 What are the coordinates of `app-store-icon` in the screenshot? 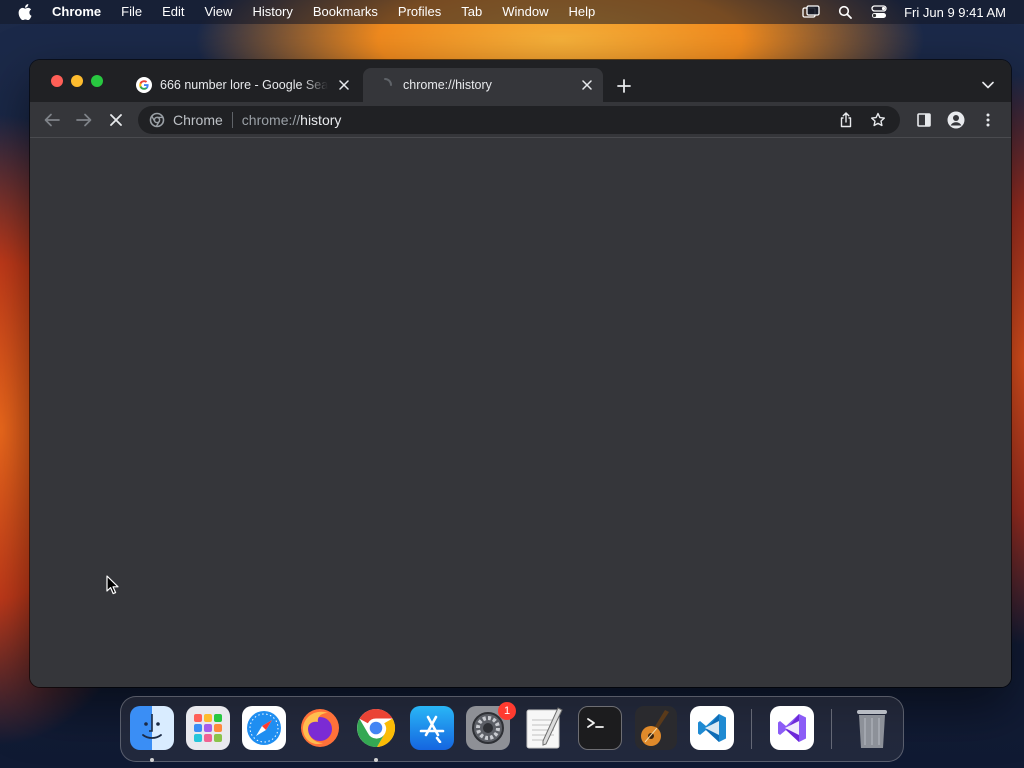 It's located at (432, 728).